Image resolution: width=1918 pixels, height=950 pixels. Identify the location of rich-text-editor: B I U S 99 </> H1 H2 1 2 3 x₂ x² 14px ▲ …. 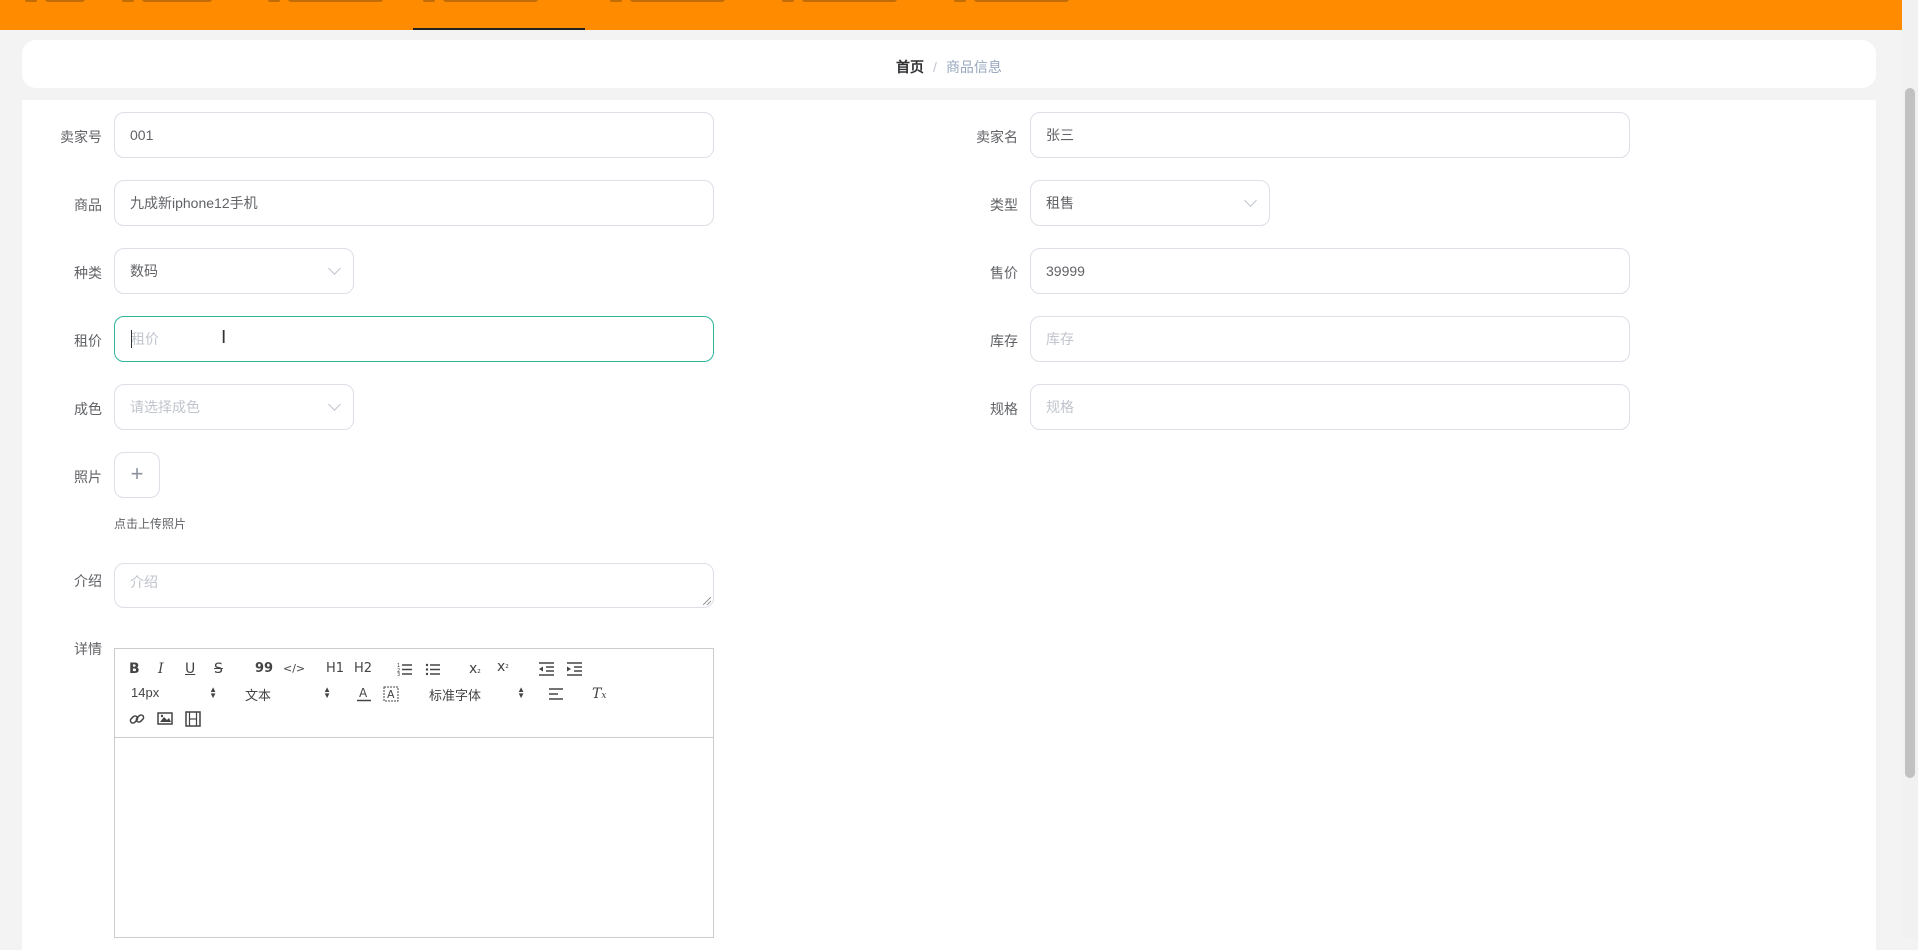
(414, 793).